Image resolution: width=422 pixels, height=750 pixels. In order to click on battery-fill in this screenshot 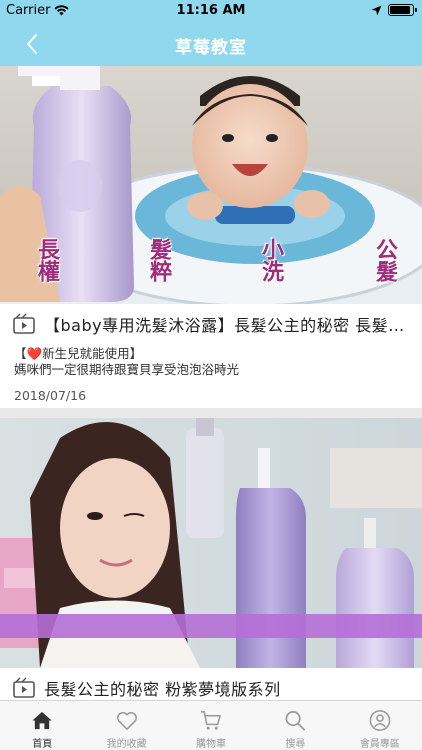, I will do `click(400, 10)`.